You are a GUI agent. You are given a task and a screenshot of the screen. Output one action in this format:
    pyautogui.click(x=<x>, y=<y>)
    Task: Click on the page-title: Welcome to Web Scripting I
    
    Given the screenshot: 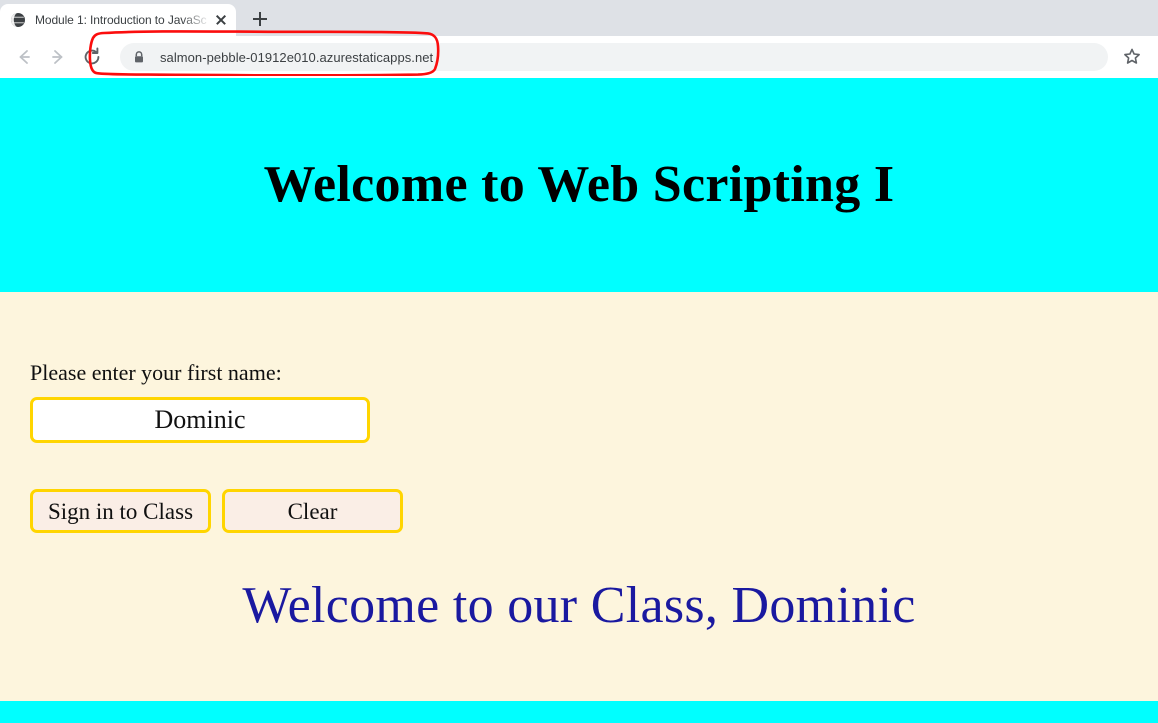 What is the action you would take?
    pyautogui.click(x=579, y=184)
    